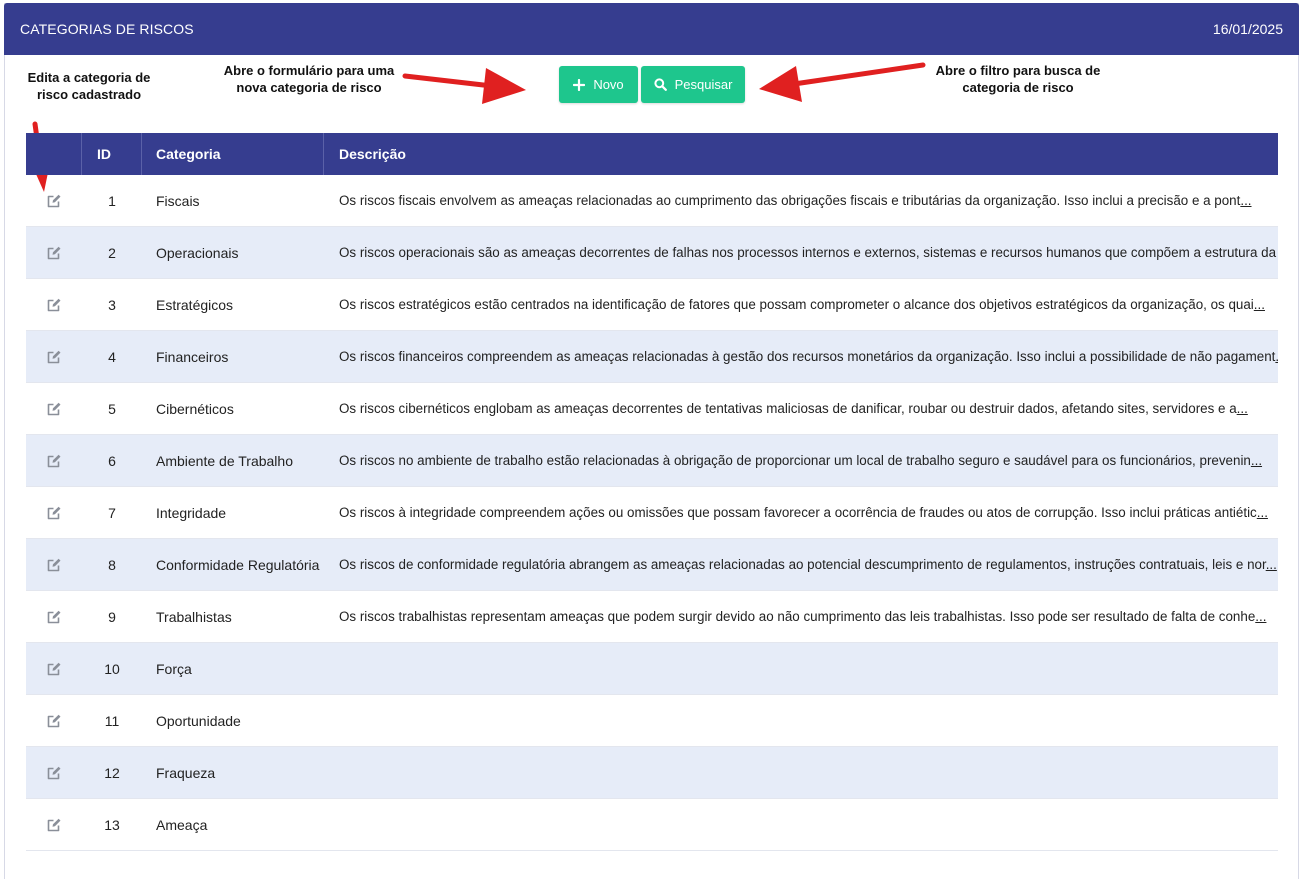  What do you see at coordinates (579, 84) in the screenshot?
I see `plus-icon` at bounding box center [579, 84].